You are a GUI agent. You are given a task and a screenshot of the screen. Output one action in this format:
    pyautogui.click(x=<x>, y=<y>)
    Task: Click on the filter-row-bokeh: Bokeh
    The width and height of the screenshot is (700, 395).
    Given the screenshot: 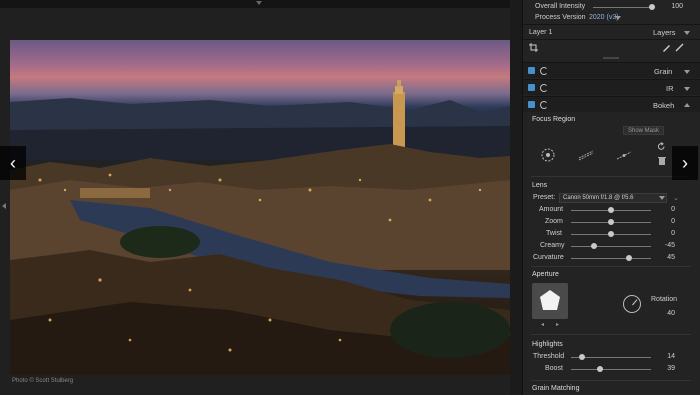 What is the action you would take?
    pyautogui.click(x=611, y=104)
    